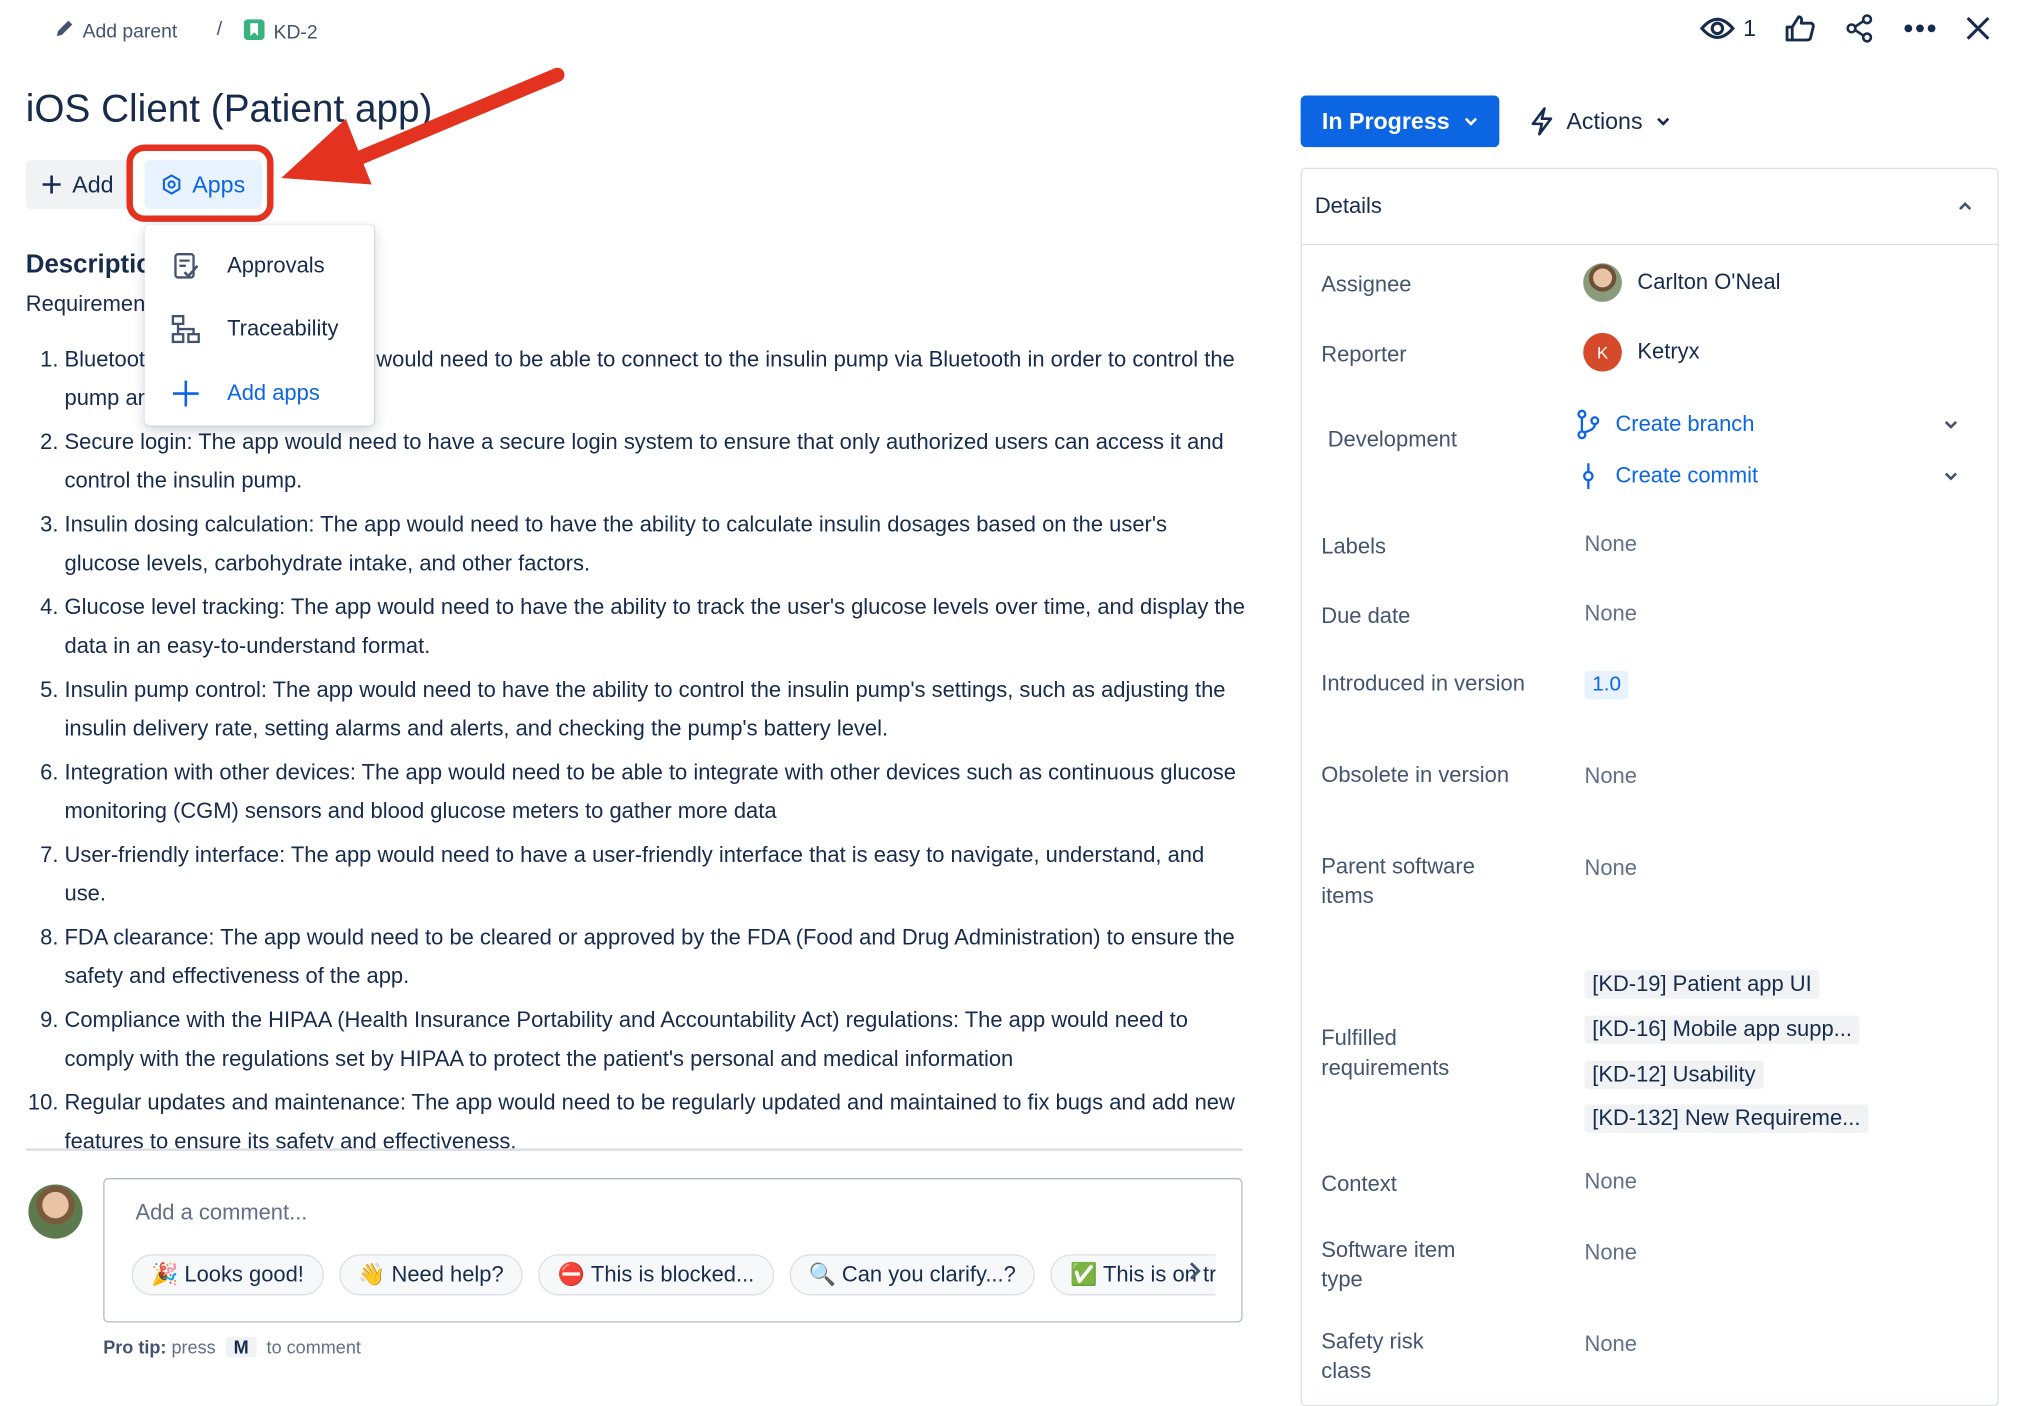 The height and width of the screenshot is (1406, 2022). Describe the element at coordinates (634, 1149) in the screenshot. I see `description-divider` at that location.